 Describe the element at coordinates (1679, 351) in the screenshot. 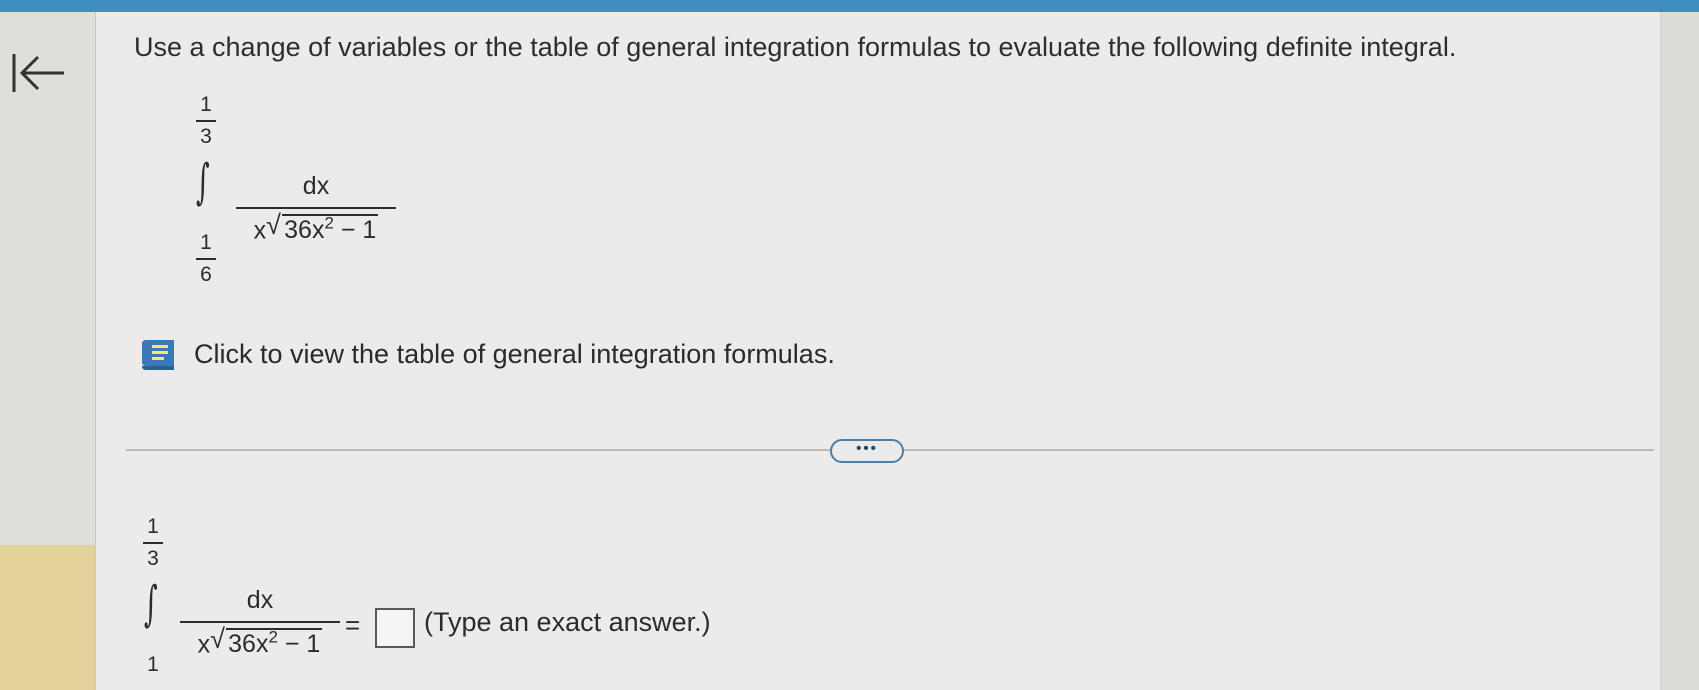

I see `right-edge` at that location.